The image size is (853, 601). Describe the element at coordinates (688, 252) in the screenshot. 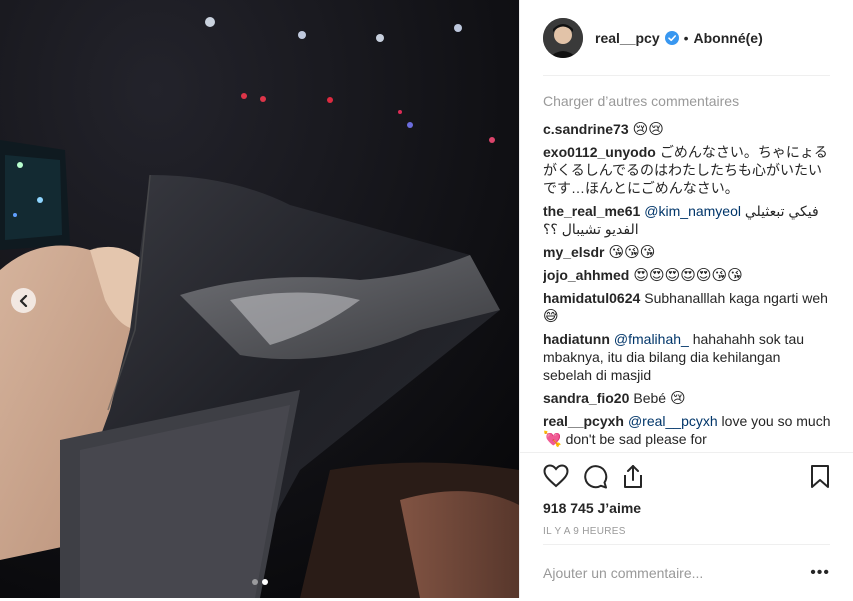

I see `comment-item: my_elsdr 😘😘😘` at that location.